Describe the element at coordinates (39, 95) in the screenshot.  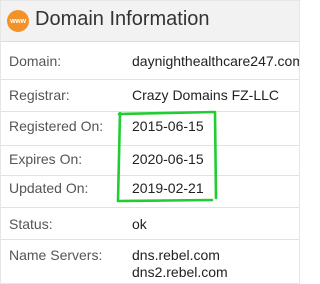
I see `registrar-label: Registrar:` at that location.